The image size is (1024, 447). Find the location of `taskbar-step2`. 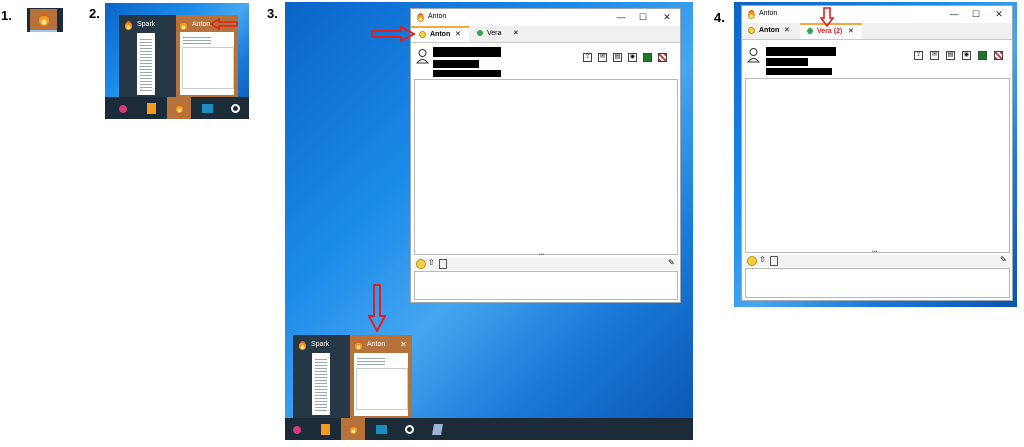

taskbar-step2 is located at coordinates (177, 108).